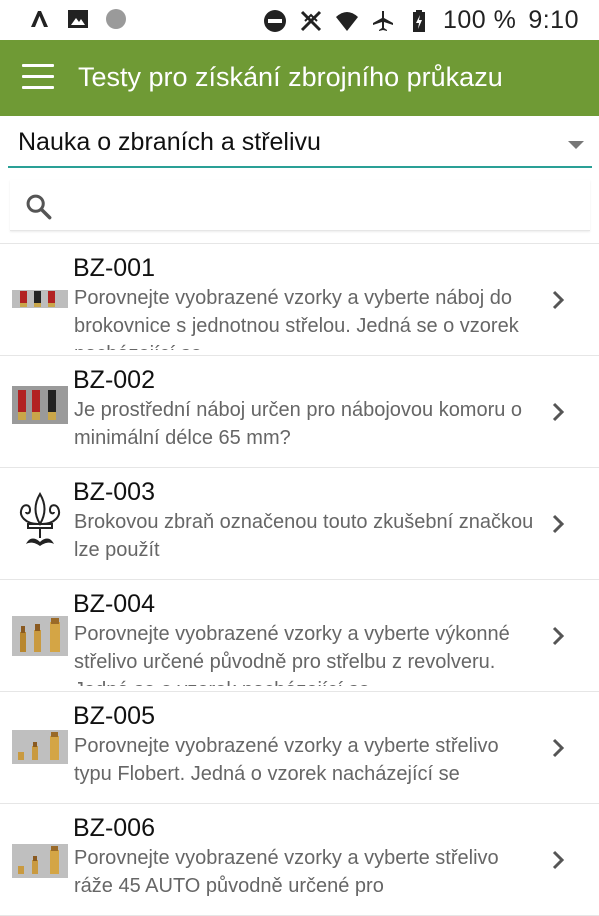  I want to click on no-signal-icon, so click(310, 20).